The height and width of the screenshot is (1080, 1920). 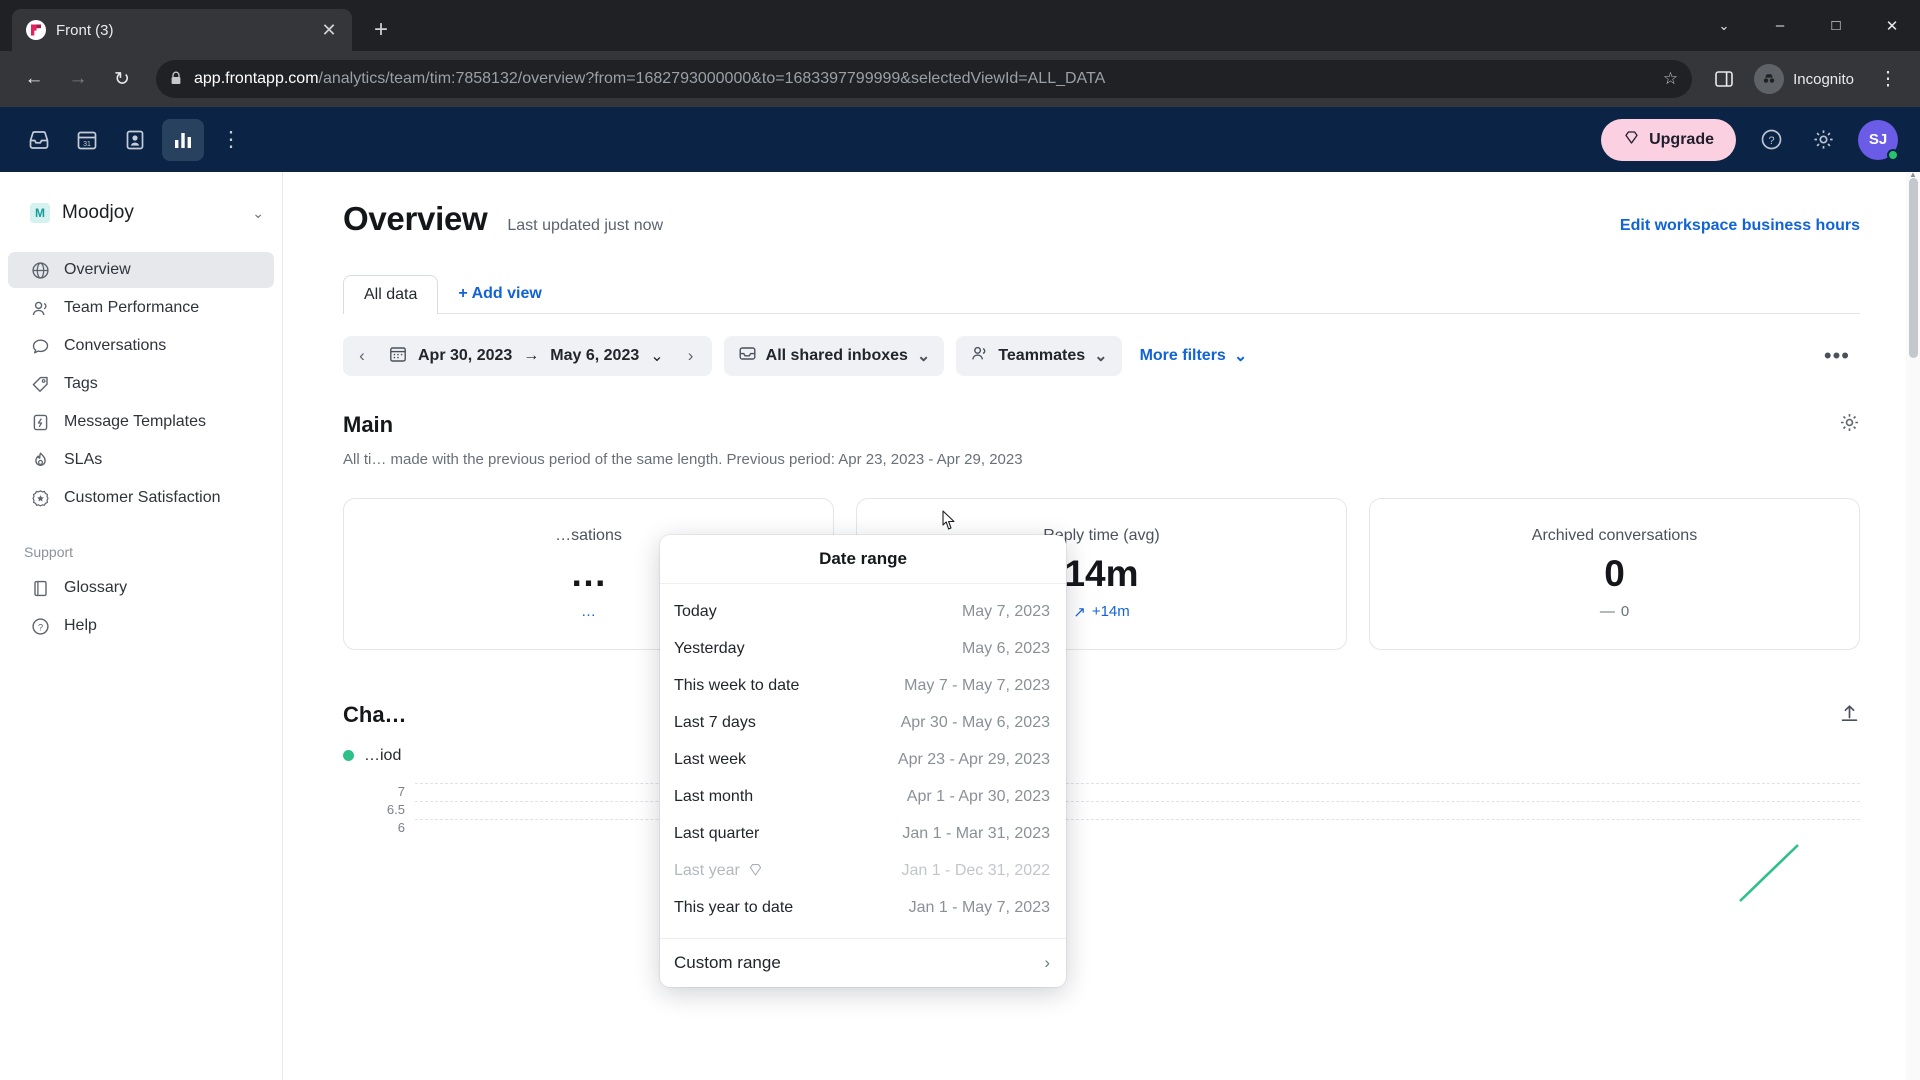 What do you see at coordinates (141, 422) in the screenshot?
I see `sidebar-item-message-templates: Message Templates` at bounding box center [141, 422].